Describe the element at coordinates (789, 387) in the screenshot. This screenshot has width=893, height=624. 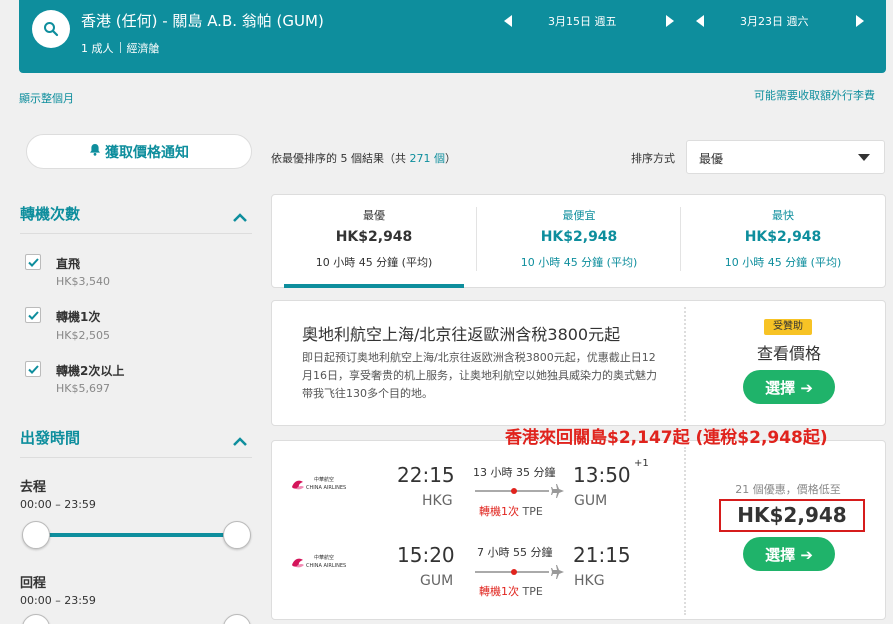
I see `ad-select-button: 選擇 ➔` at that location.